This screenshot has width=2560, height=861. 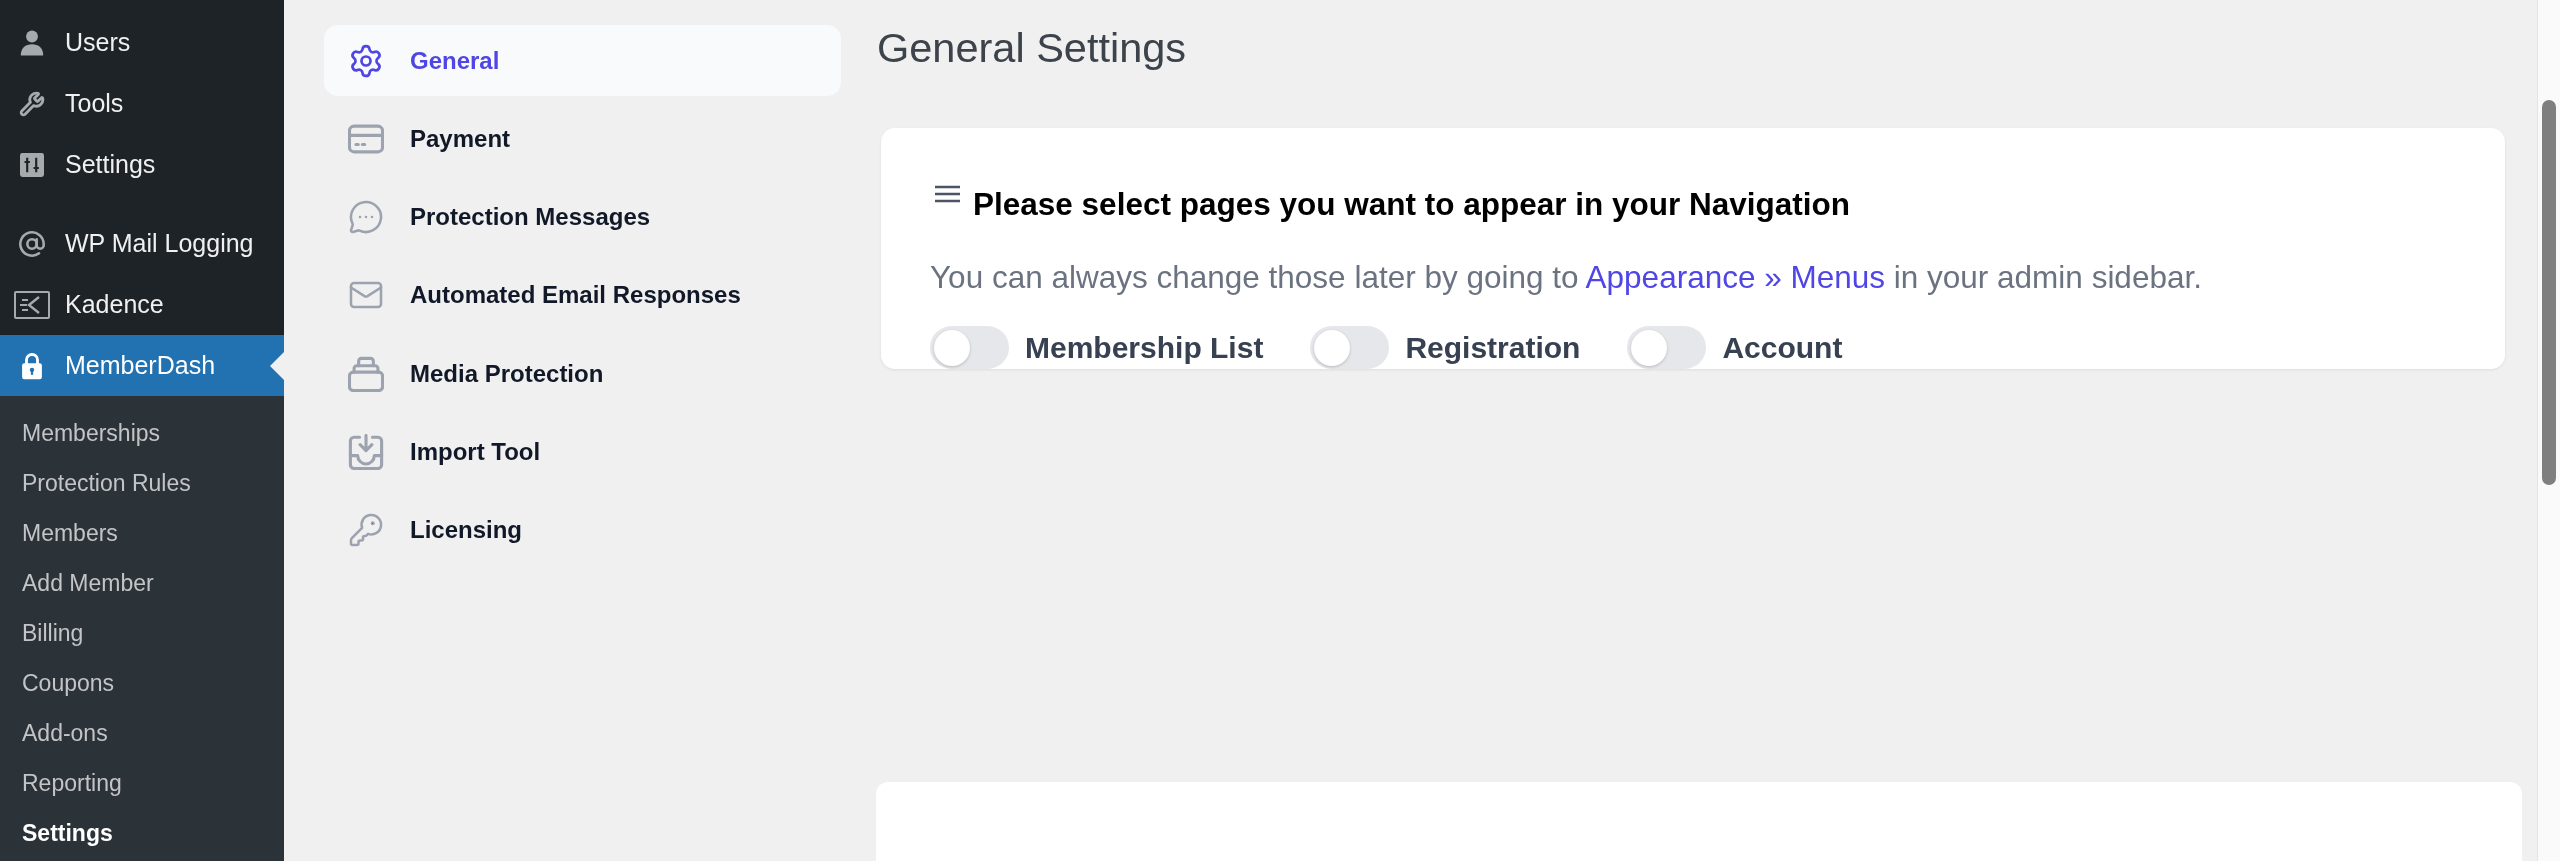 I want to click on appearance-menus-link: Appearance » Menus, so click(x=1735, y=277).